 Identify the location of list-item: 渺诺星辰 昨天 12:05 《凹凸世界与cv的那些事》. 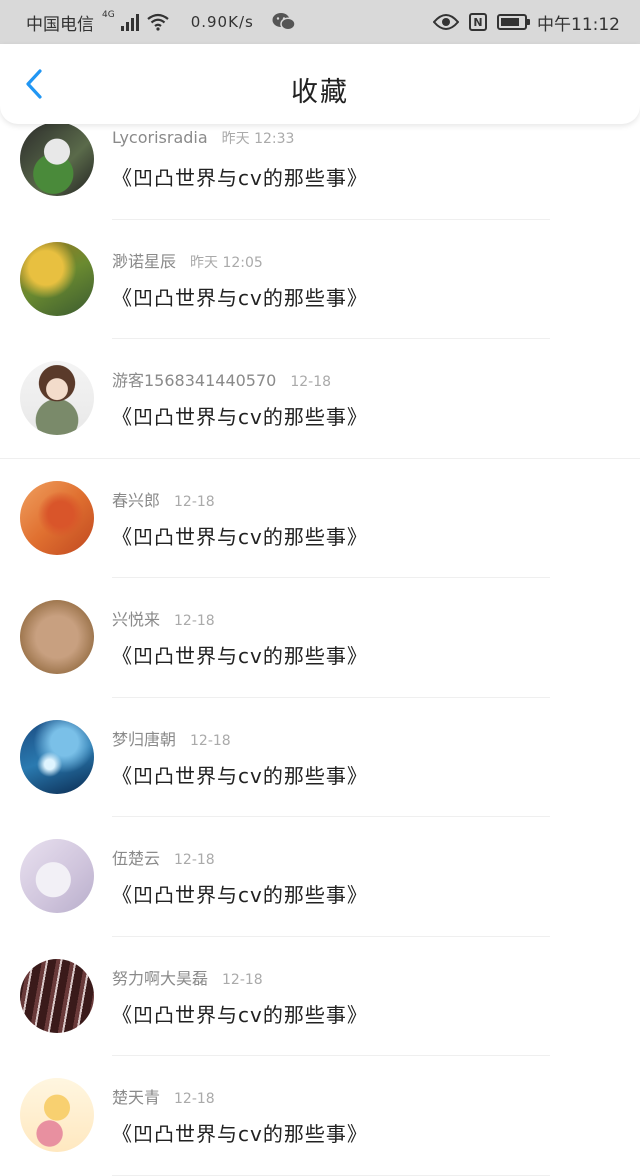
(320, 279).